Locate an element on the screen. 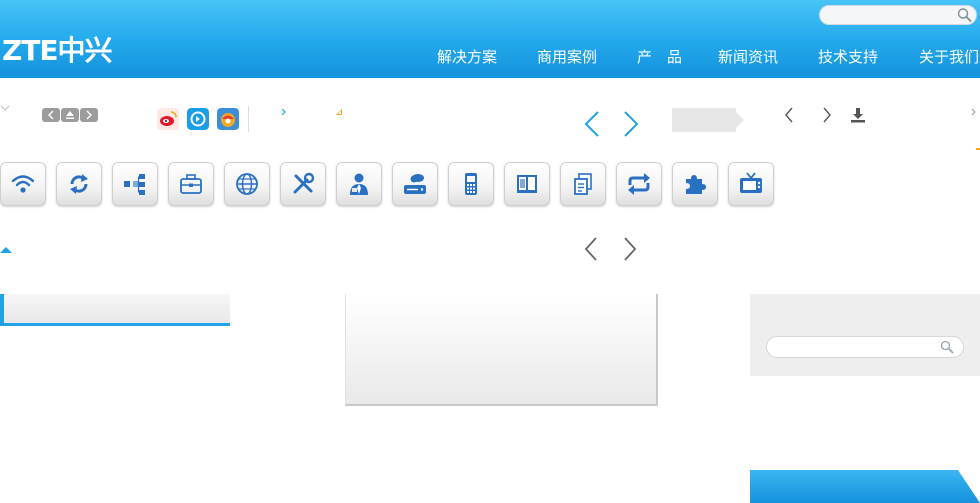  download-icon is located at coordinates (858, 115).